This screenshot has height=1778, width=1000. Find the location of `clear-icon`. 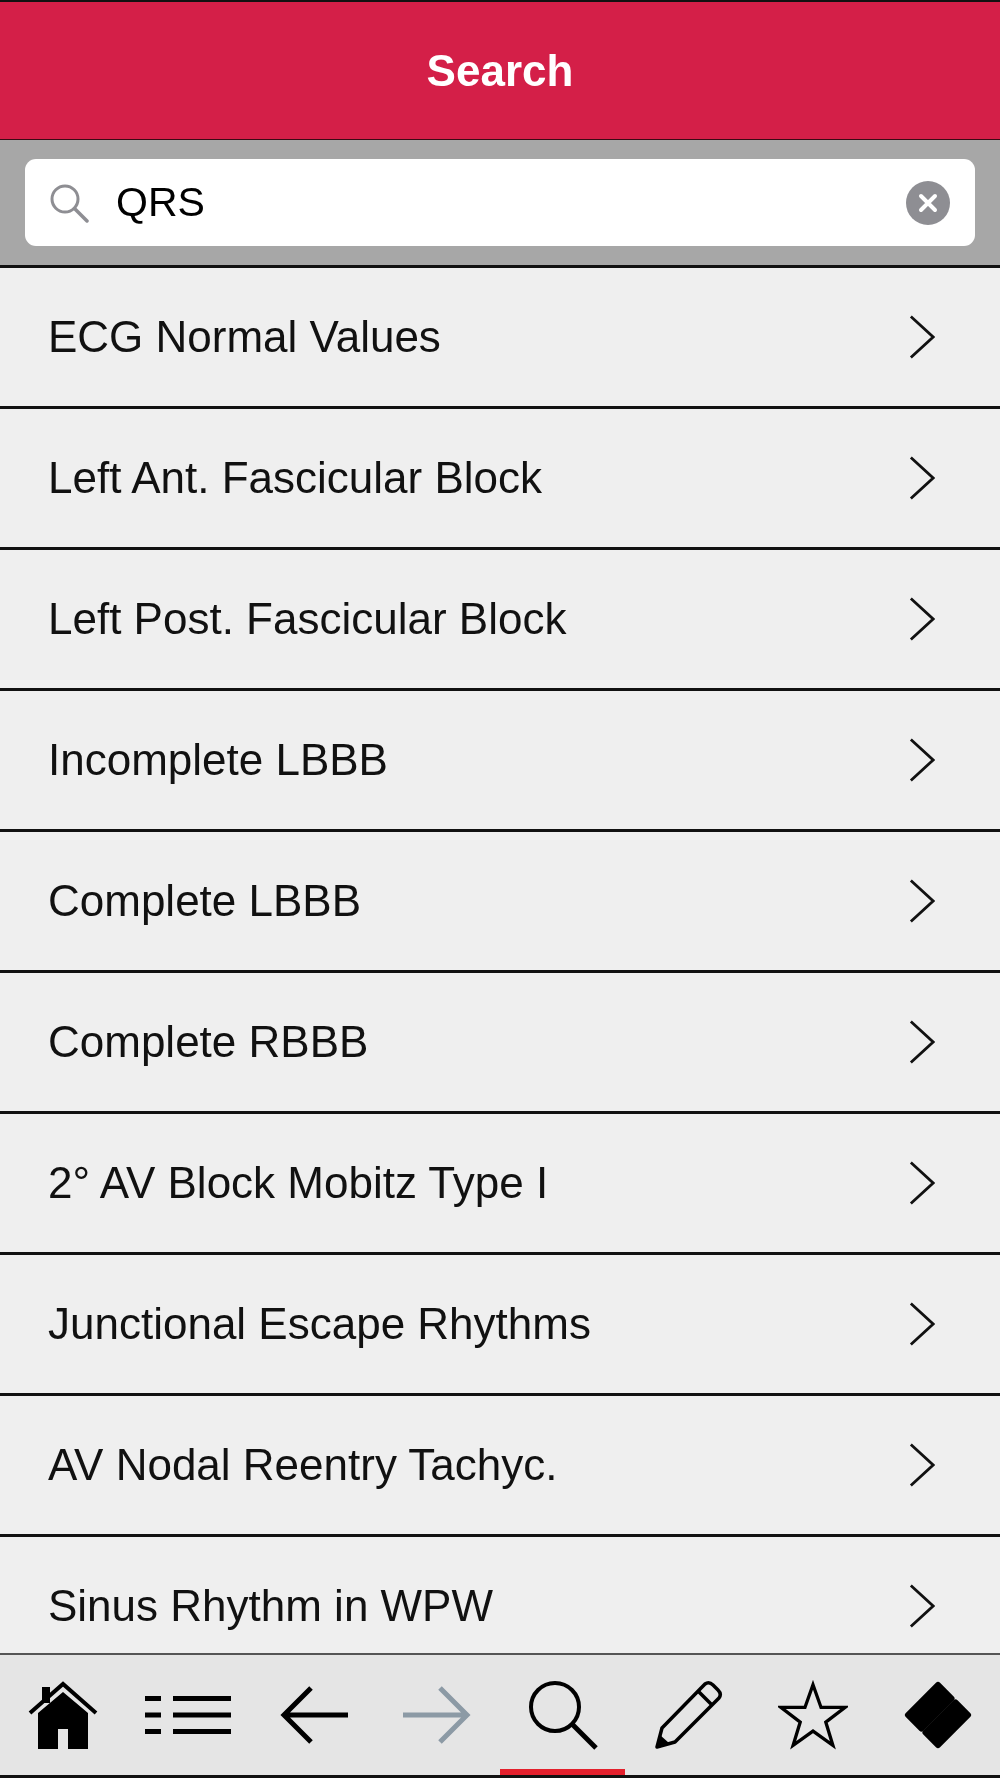

clear-icon is located at coordinates (928, 202).